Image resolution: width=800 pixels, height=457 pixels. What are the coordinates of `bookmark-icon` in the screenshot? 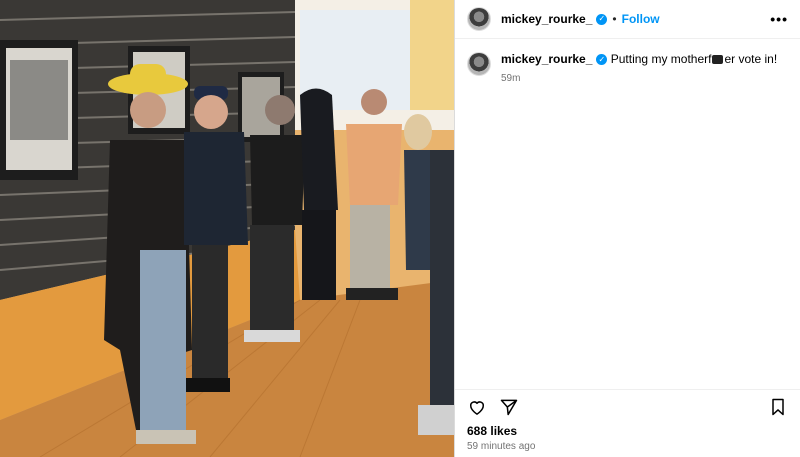 It's located at (778, 407).